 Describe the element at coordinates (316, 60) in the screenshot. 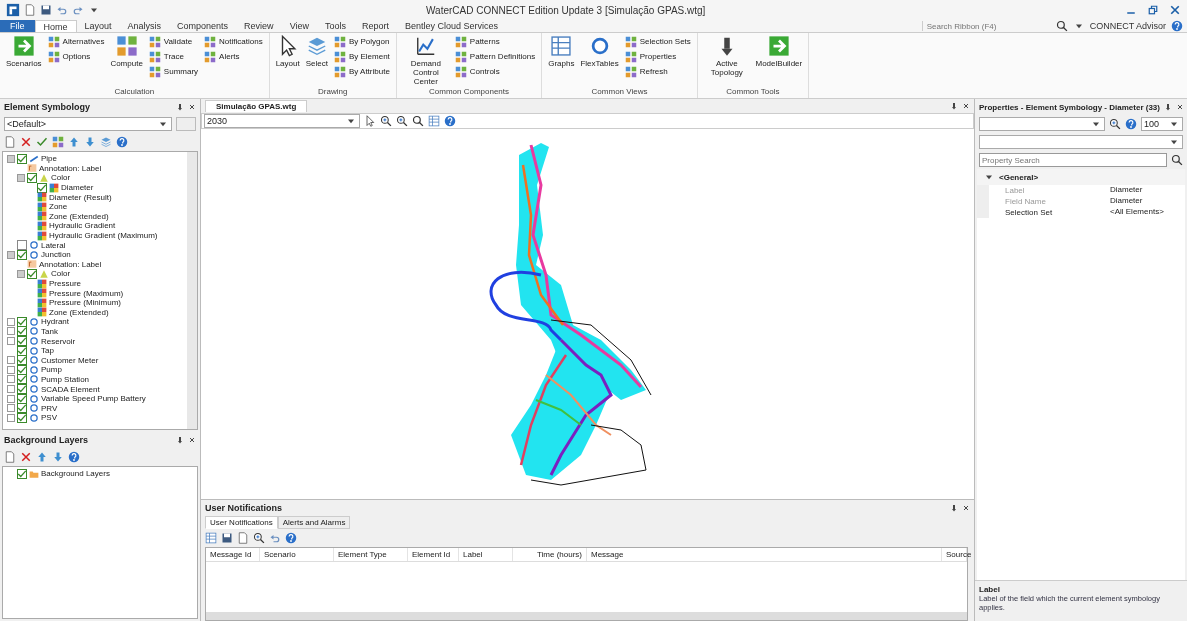

I see `ribbon-button: Select` at that location.